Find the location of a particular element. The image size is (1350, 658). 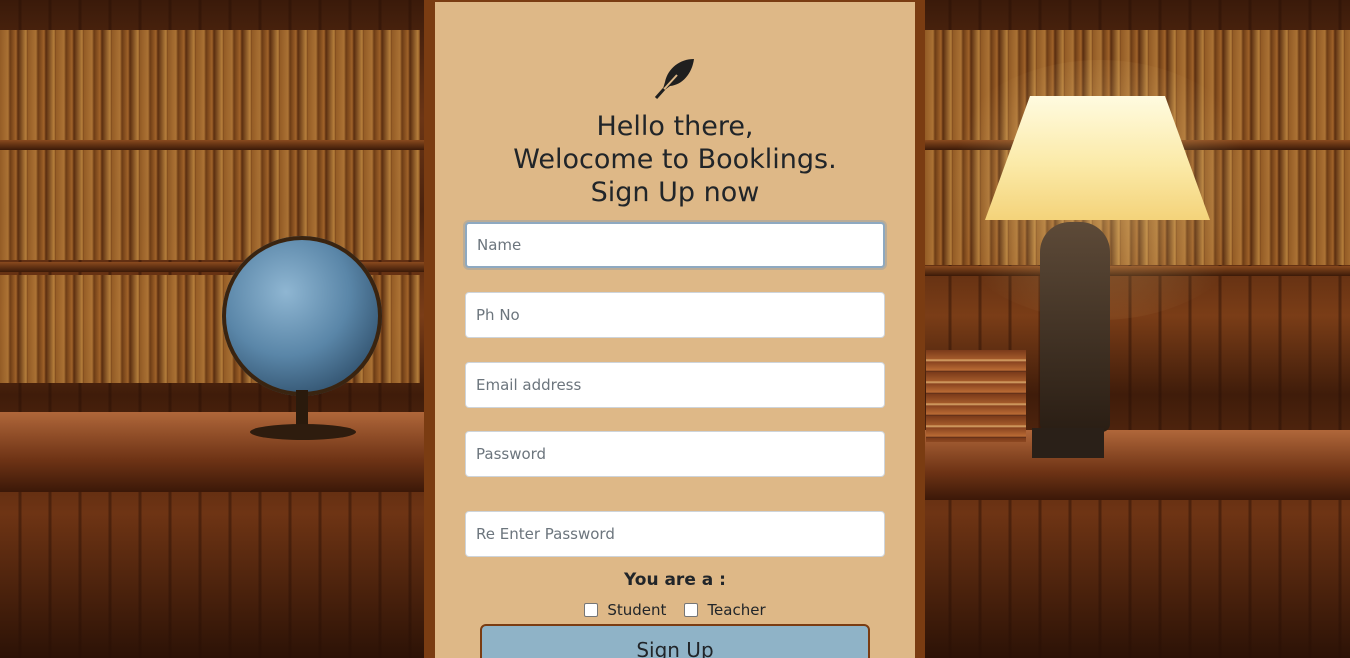

password-input is located at coordinates (675, 454).